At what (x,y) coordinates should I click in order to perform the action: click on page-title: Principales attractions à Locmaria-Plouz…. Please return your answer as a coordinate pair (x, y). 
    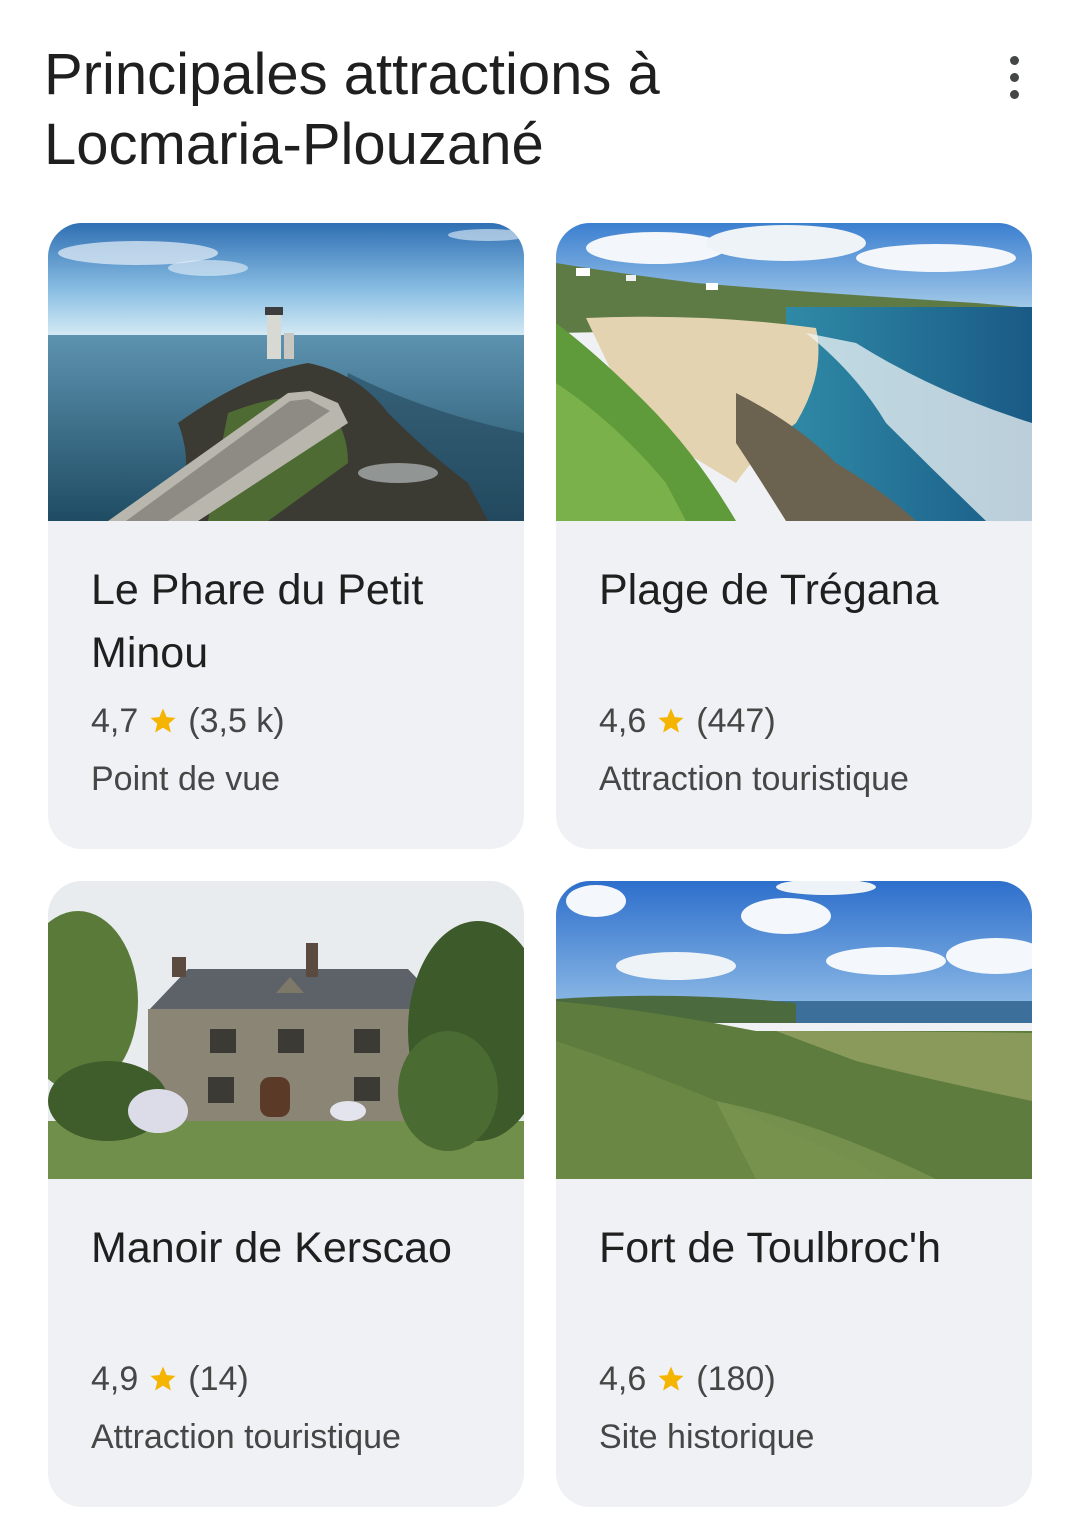
    Looking at the image, I should click on (514, 110).